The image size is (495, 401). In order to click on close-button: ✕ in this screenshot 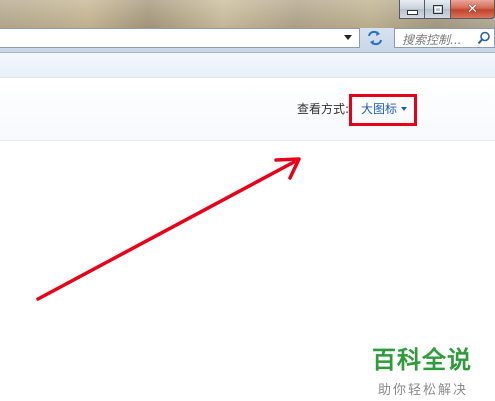, I will do `click(473, 9)`.